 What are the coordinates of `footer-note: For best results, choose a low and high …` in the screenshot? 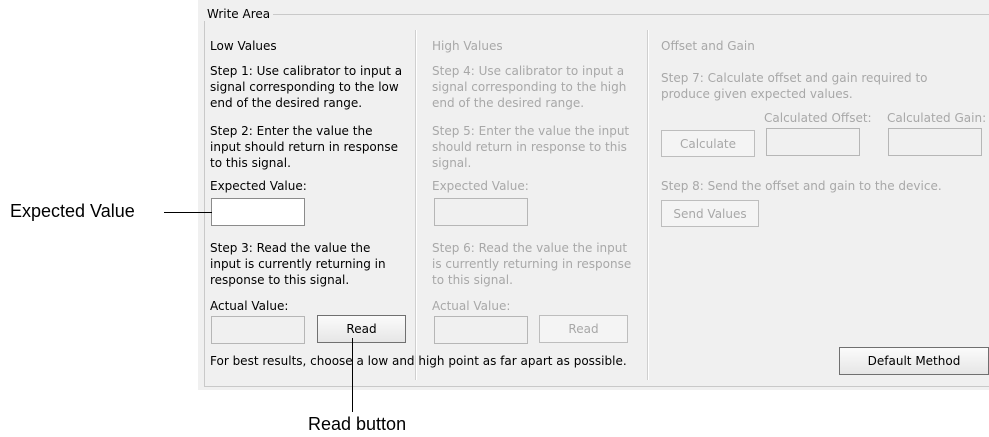 It's located at (418, 361).